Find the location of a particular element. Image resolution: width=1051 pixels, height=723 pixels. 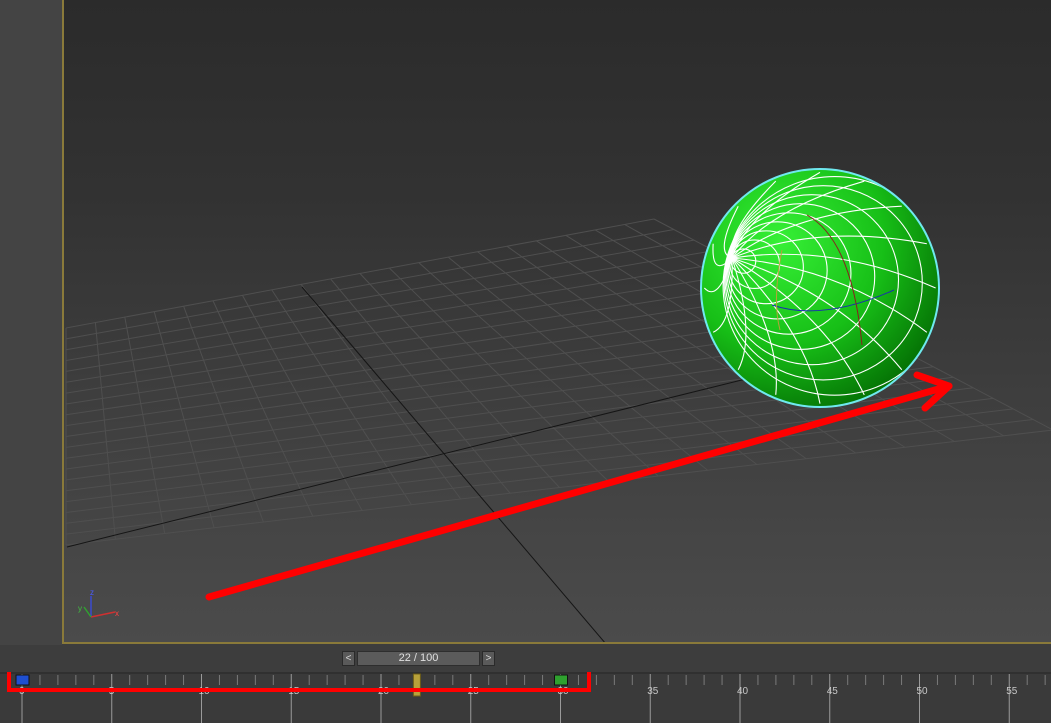

ruler-label: 35 is located at coordinates (653, 691).